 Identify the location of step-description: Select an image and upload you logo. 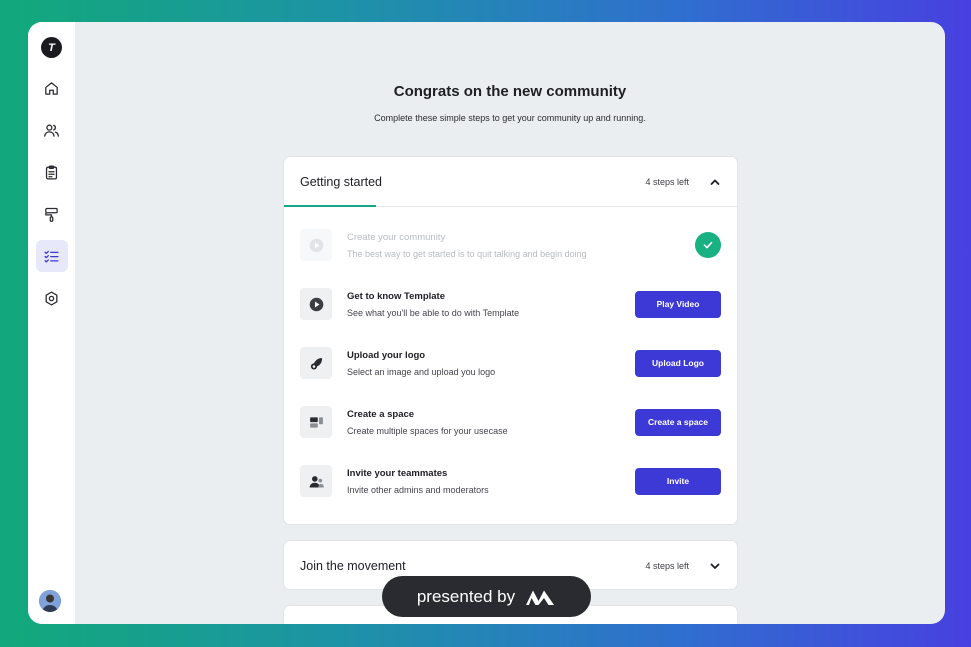
(421, 371).